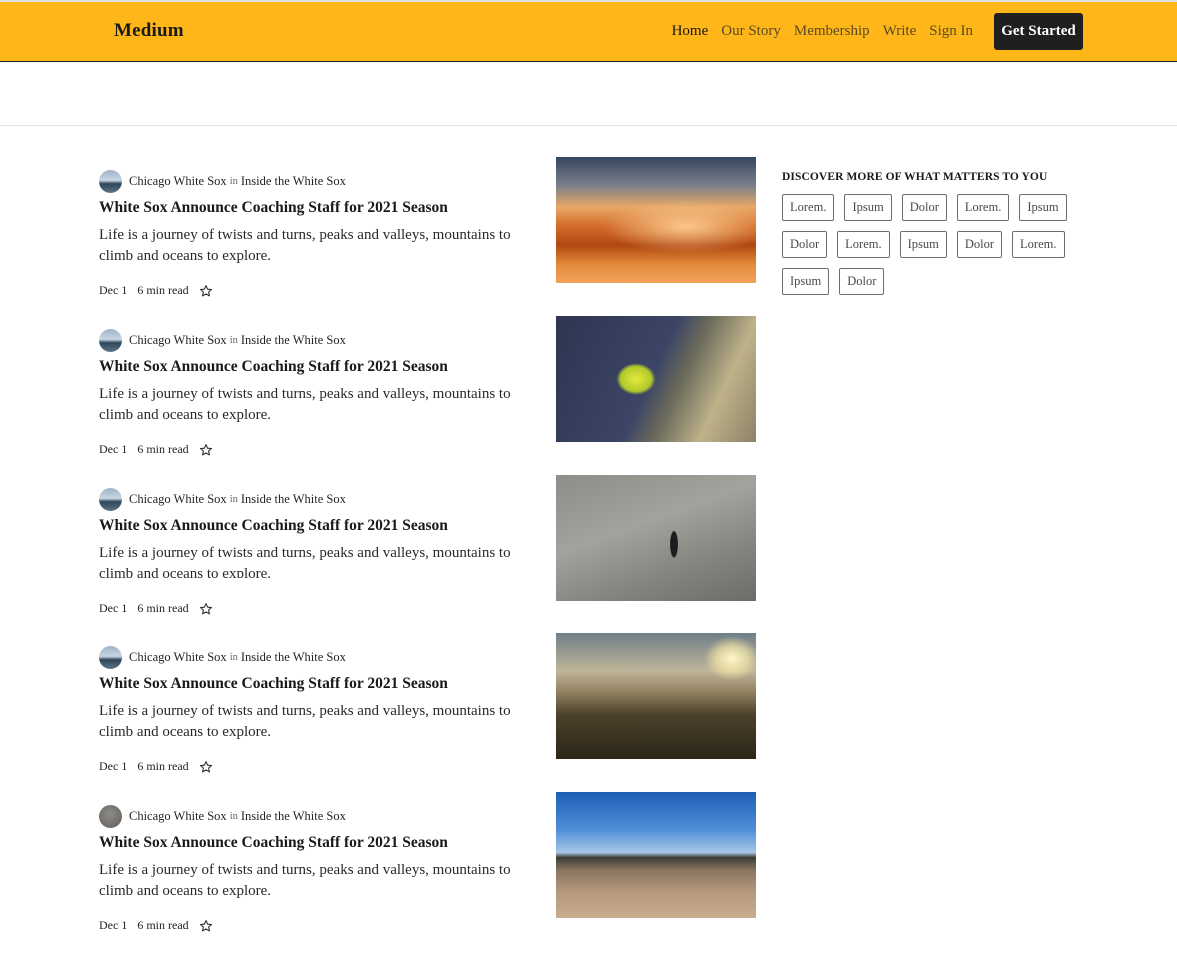  Describe the element at coordinates (690, 31) in the screenshot. I see `nav-home-link: Home` at that location.